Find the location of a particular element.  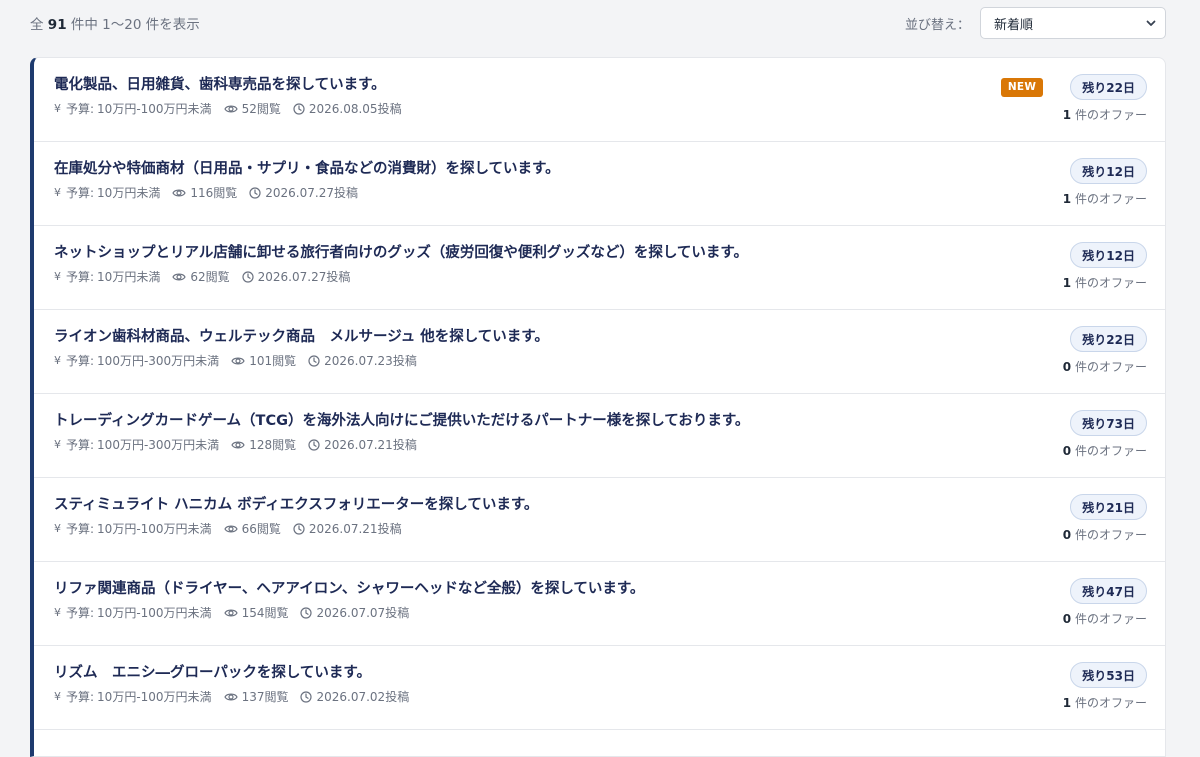

views-count: 128 is located at coordinates (261, 445).